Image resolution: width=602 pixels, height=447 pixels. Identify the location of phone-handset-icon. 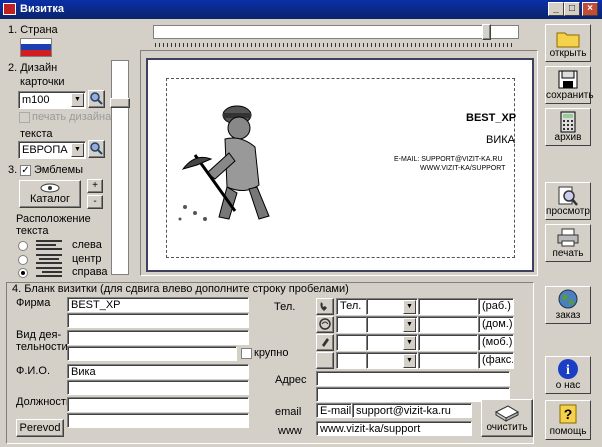
(323, 306).